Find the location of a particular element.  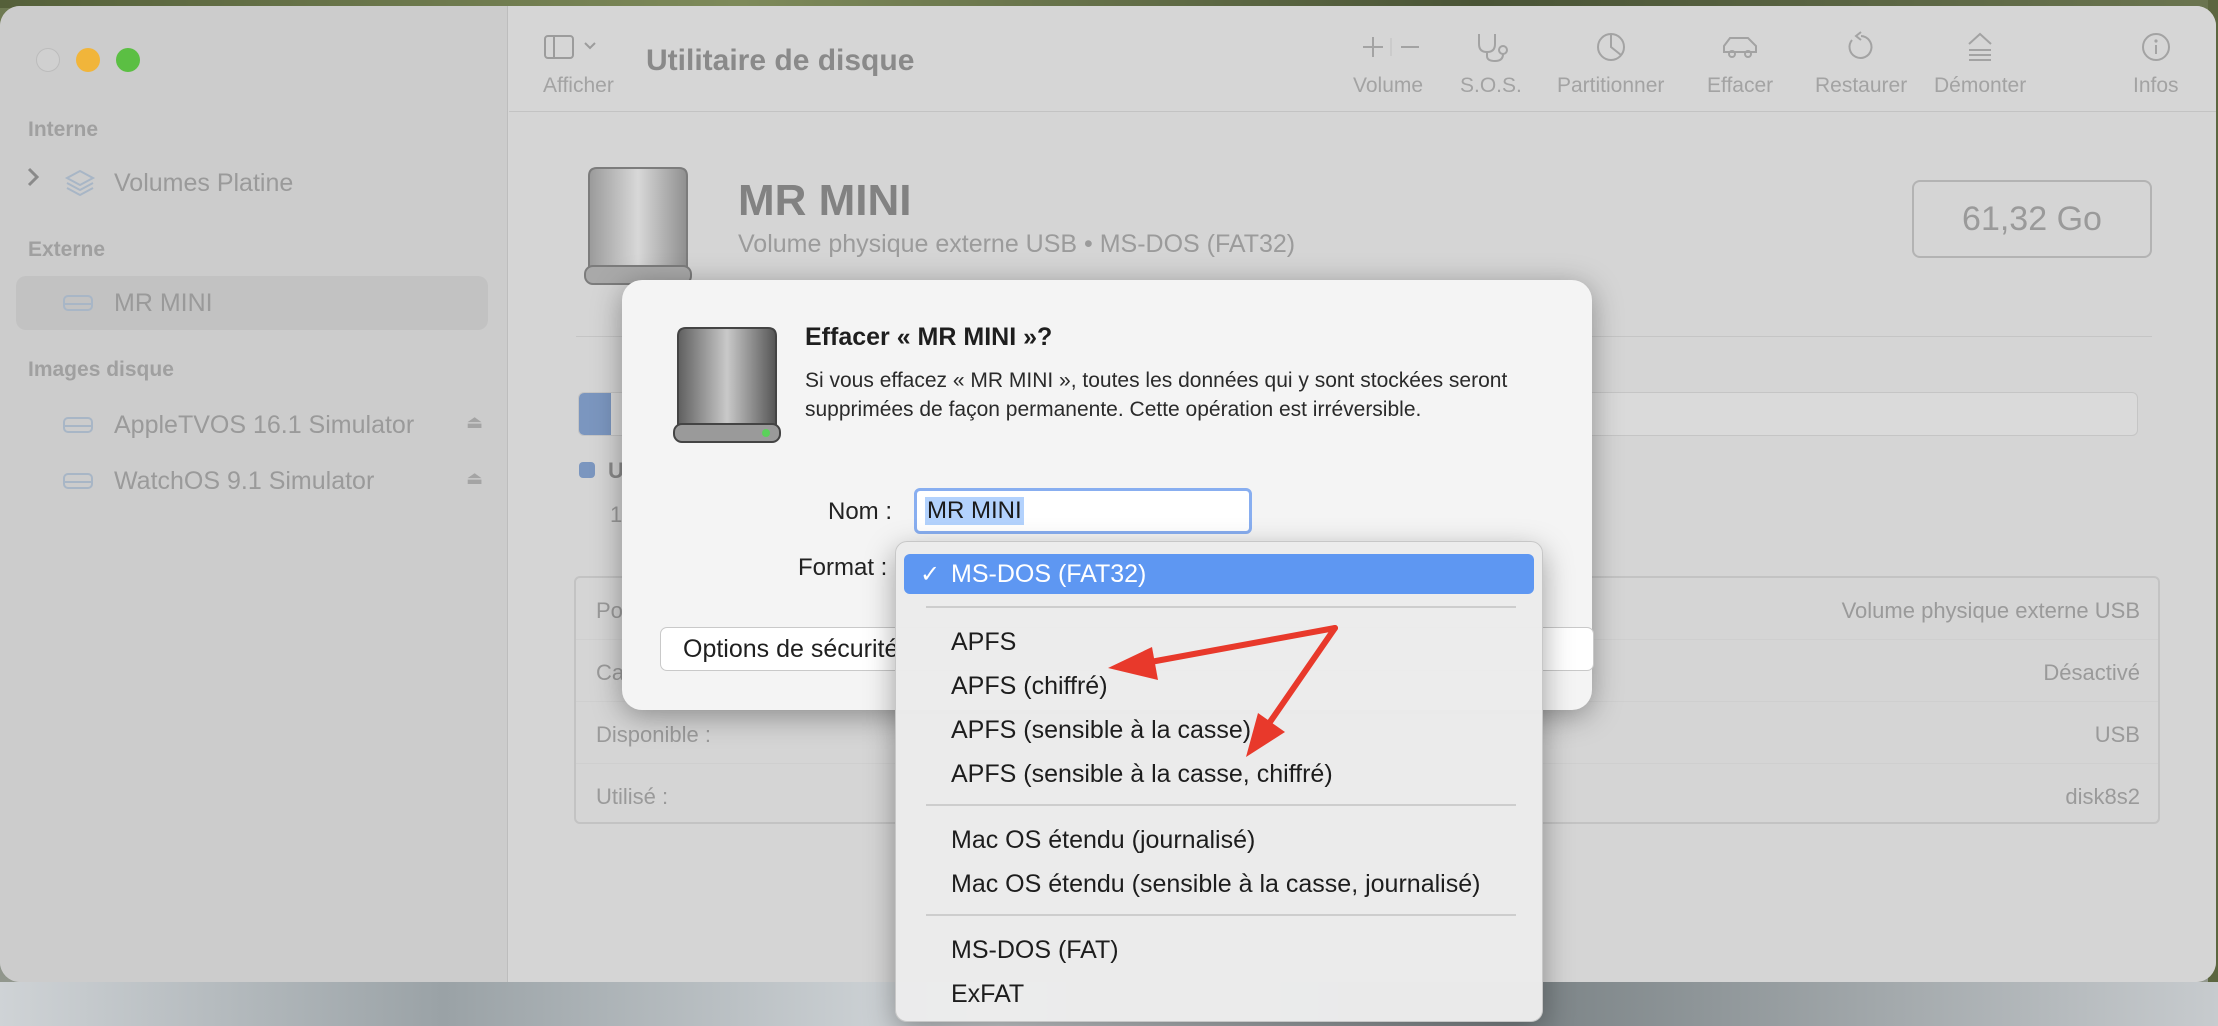

annotation-arrow is located at coordinates (1292, 691).